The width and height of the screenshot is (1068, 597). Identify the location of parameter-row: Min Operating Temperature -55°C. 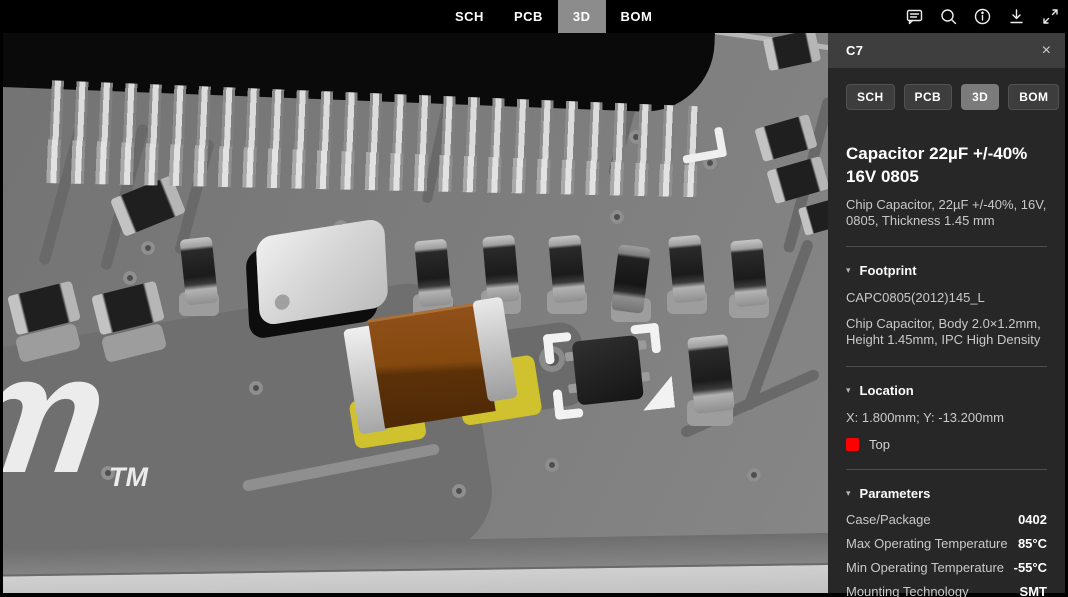
(946, 567).